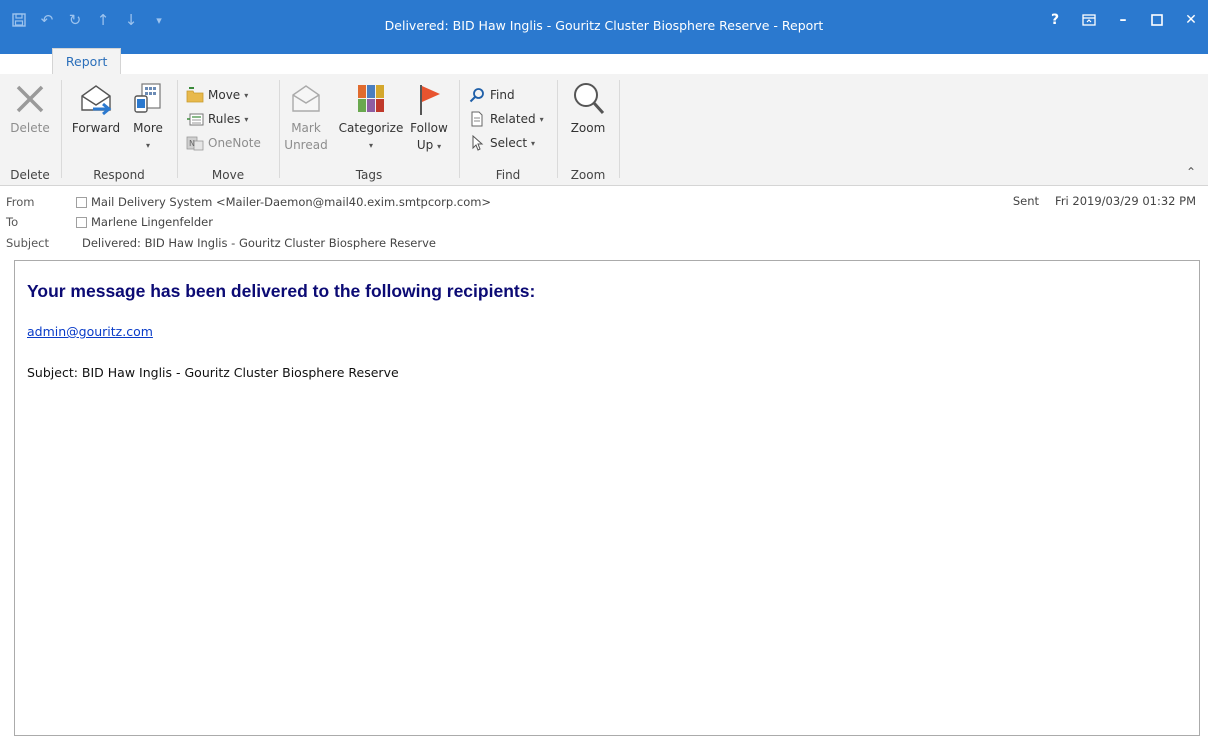 Image resolution: width=1208 pixels, height=740 pixels. Describe the element at coordinates (1157, 20) in the screenshot. I see `maximize-button` at that location.